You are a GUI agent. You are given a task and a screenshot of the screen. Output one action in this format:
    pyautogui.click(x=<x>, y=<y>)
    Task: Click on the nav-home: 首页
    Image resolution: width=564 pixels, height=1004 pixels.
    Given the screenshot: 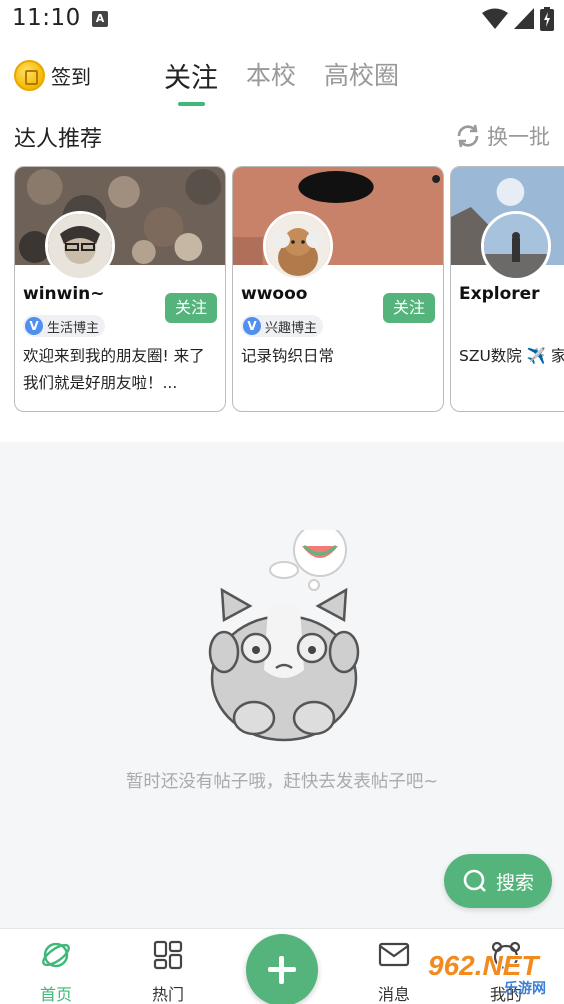 What is the action you would take?
    pyautogui.click(x=56, y=971)
    